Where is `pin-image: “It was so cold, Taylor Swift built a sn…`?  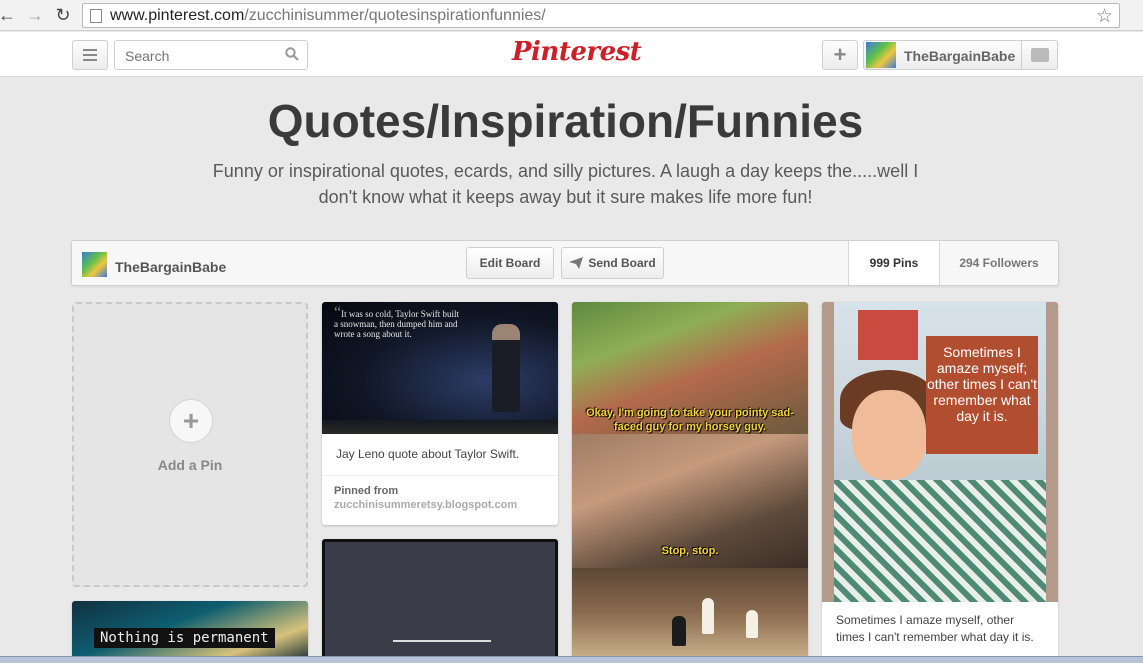
pin-image: “It was so cold, Taylor Swift built a sn… is located at coordinates (440, 368).